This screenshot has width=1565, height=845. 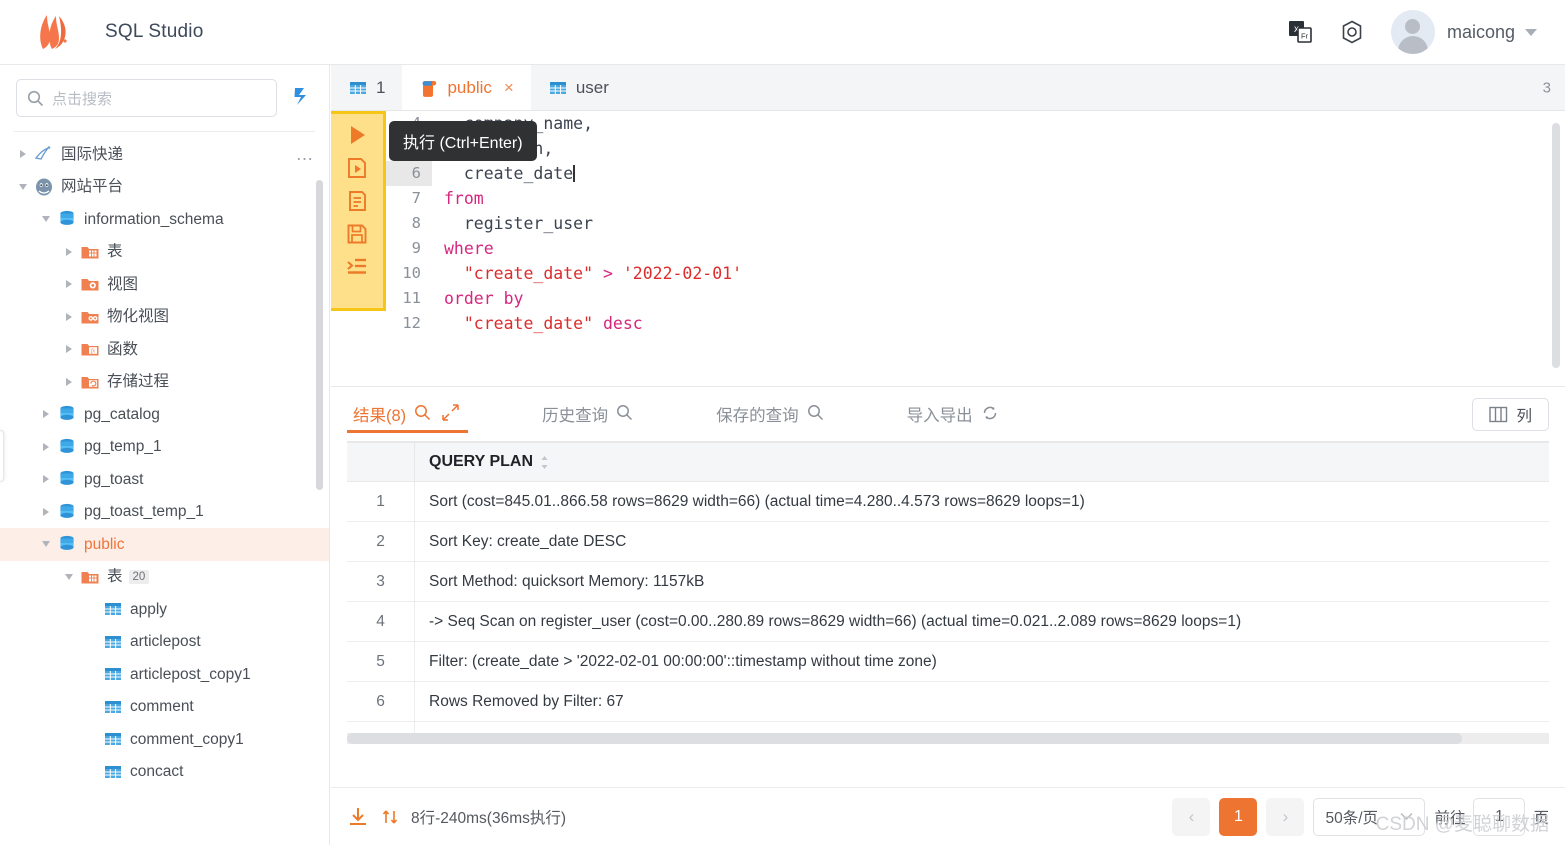 I want to click on code-text: register_user, so click(x=528, y=223).